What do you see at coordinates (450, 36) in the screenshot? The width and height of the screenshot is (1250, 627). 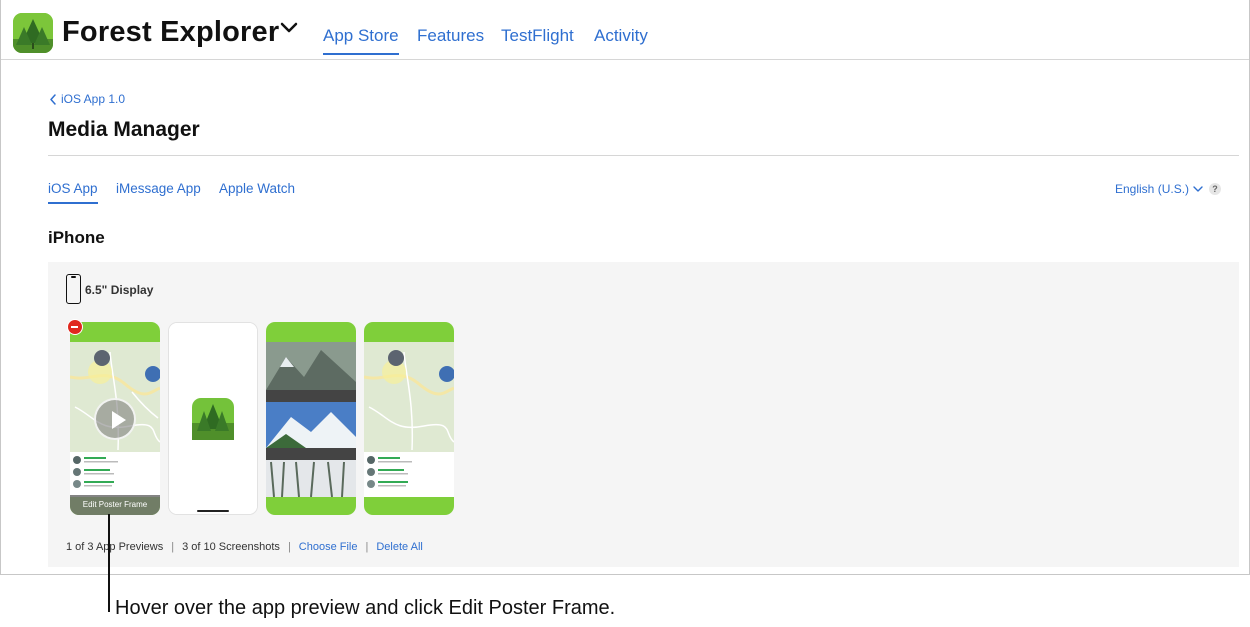 I see `tab-features: Features` at bounding box center [450, 36].